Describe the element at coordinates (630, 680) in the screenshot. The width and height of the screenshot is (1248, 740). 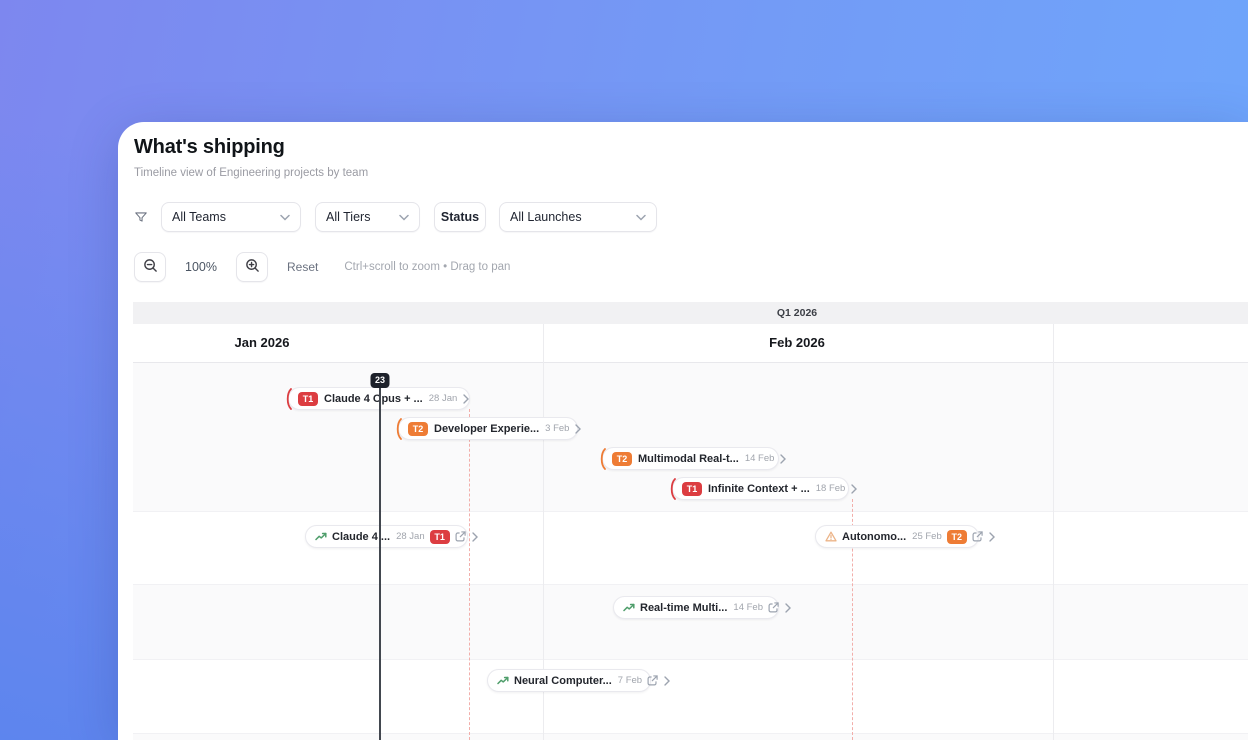
I see `launch-date: 7 Feb` at that location.